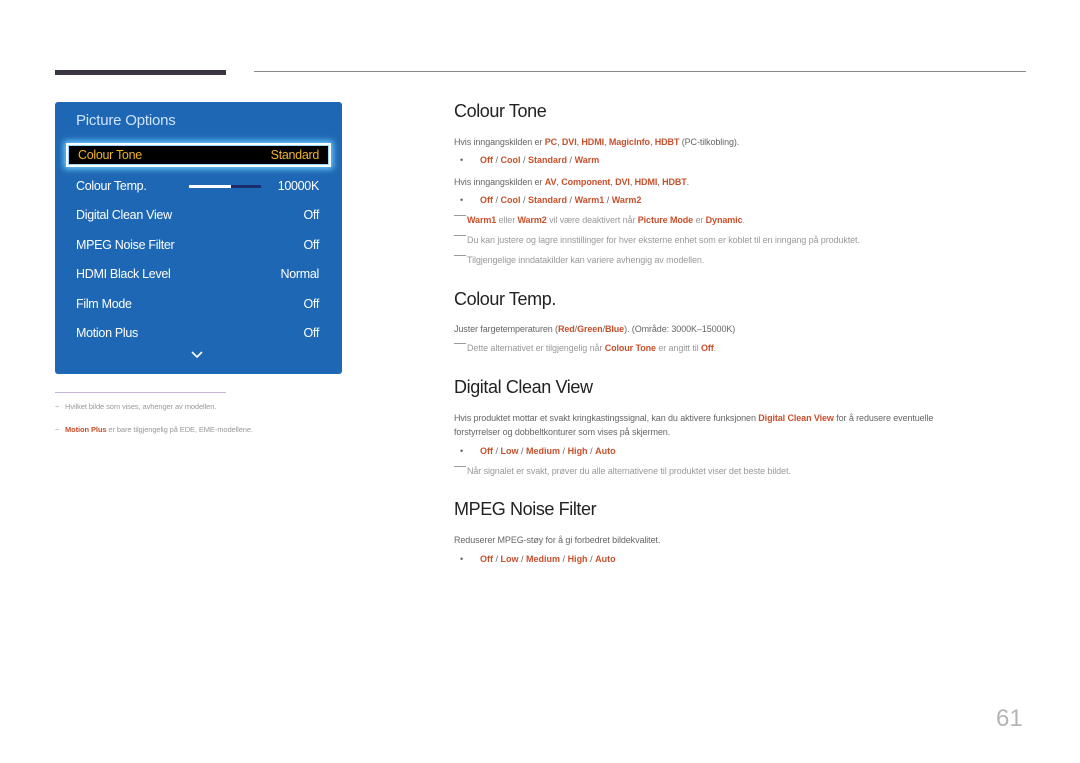 The height and width of the screenshot is (763, 1080). Describe the element at coordinates (104, 304) in the screenshot. I see `menu-item-label: Film Mode` at that location.